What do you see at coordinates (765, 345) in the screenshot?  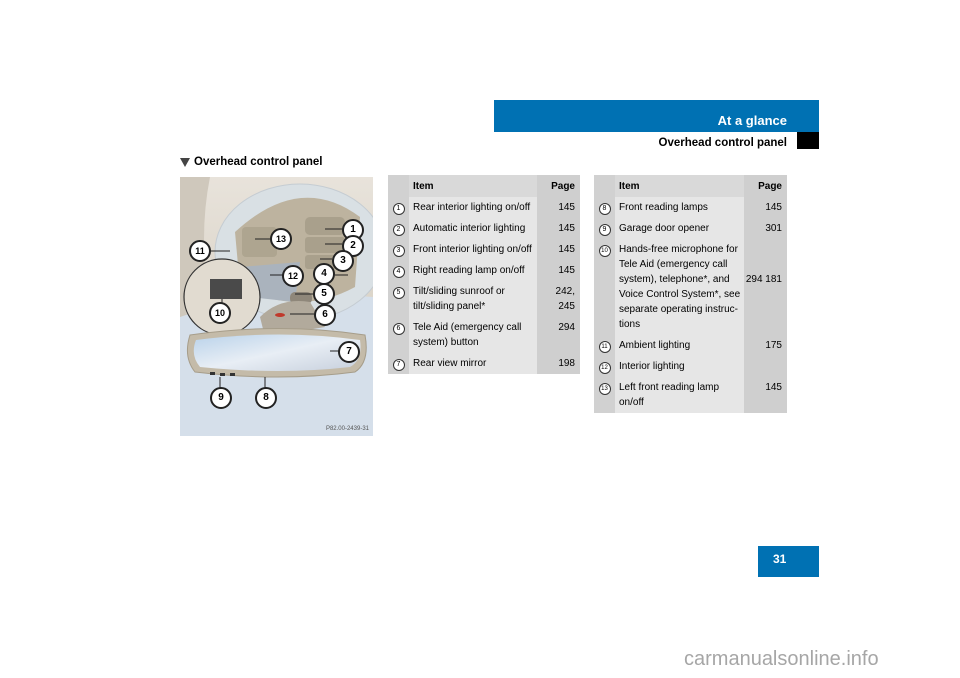 I see `item-page: 175` at bounding box center [765, 345].